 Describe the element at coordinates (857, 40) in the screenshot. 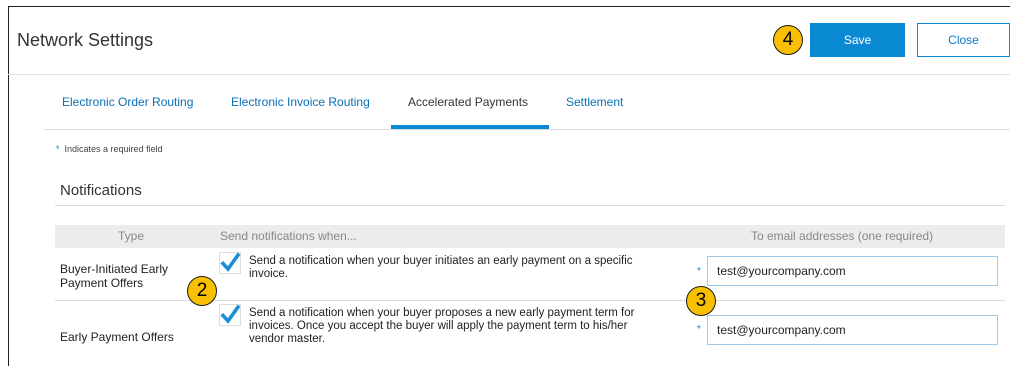

I see `save-button: Save` at that location.